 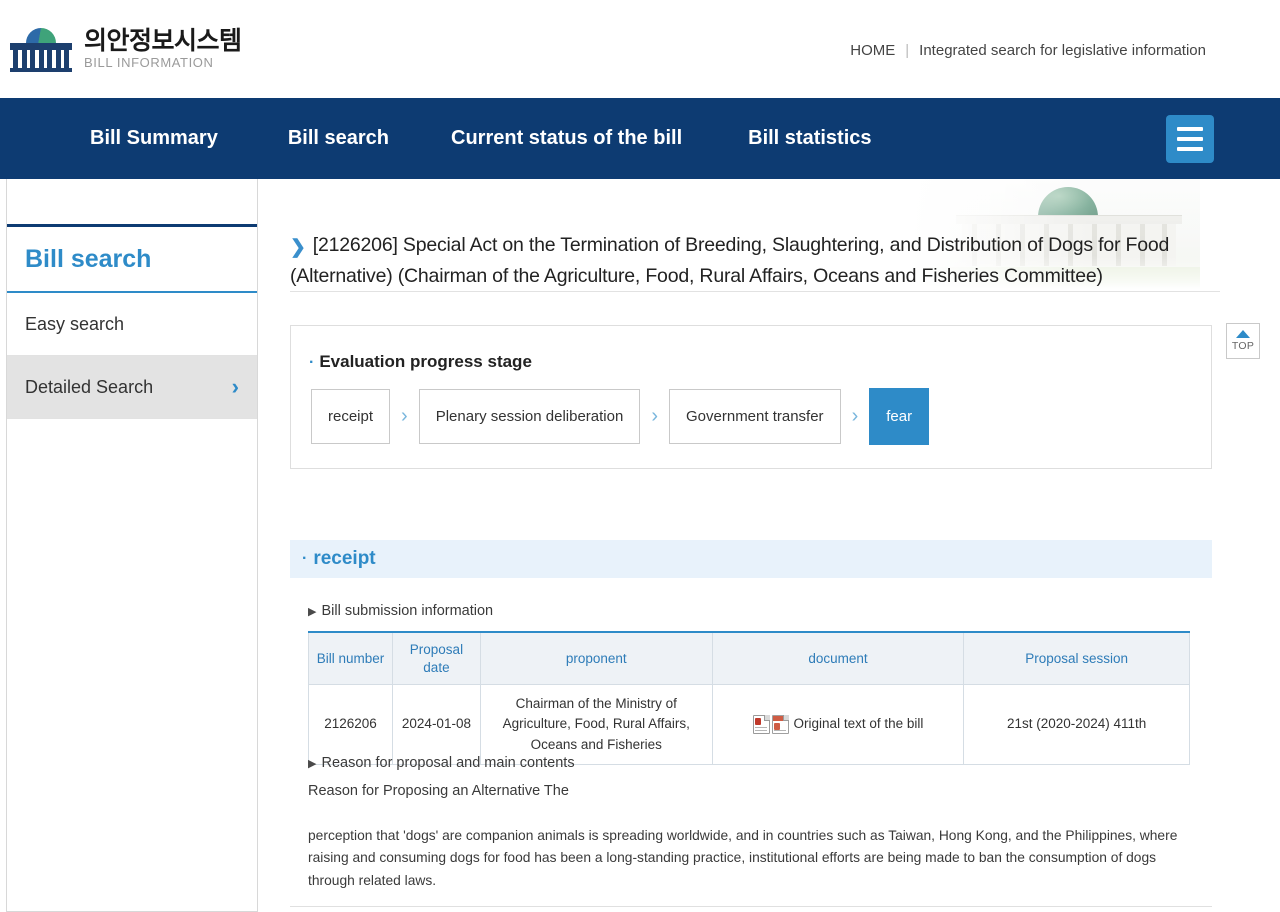 What do you see at coordinates (154, 138) in the screenshot?
I see `nav-item-bill-summary: Bill Summary` at bounding box center [154, 138].